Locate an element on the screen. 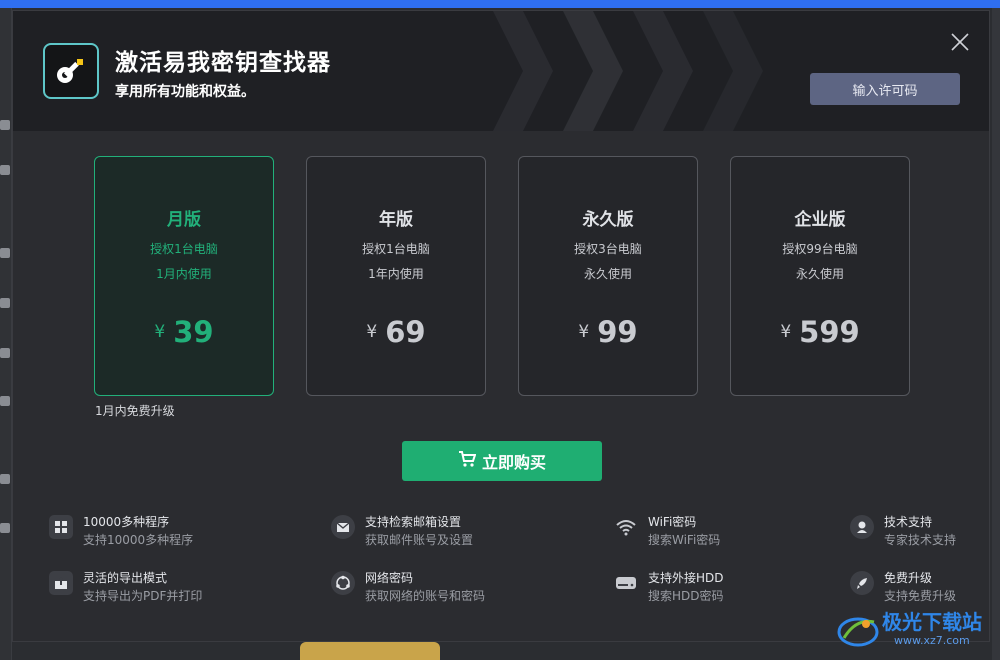 This screenshot has height=660, width=1000. plan-card-monthly: 月版 授权1台电脑 1月内使用 ¥39 is located at coordinates (184, 276).